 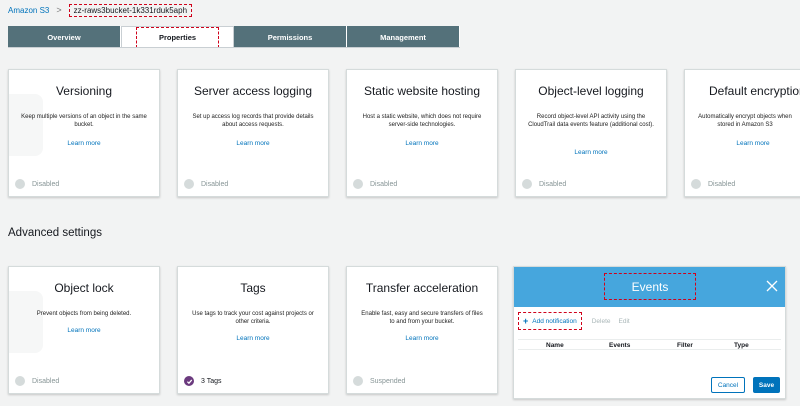 I want to click on tab-overview: Overview, so click(x=64, y=37).